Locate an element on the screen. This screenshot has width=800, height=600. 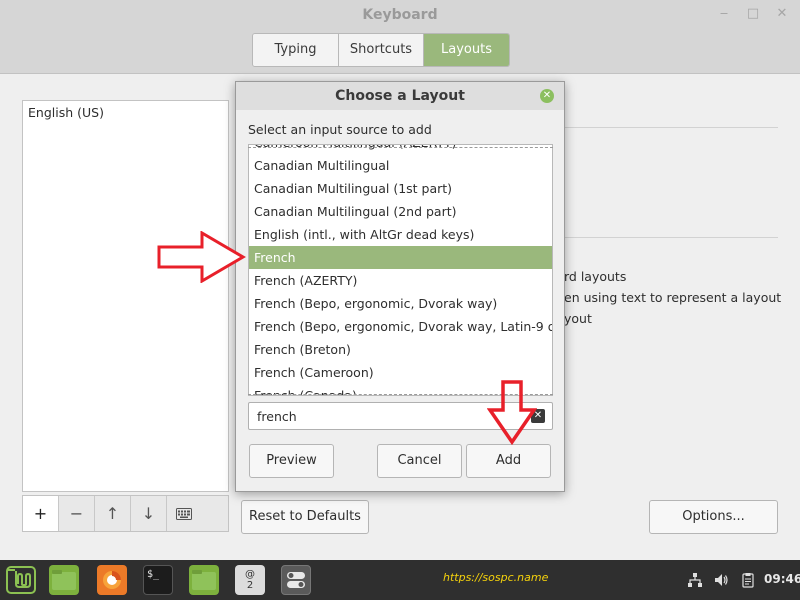
firefox-launcher is located at coordinates (112, 580).